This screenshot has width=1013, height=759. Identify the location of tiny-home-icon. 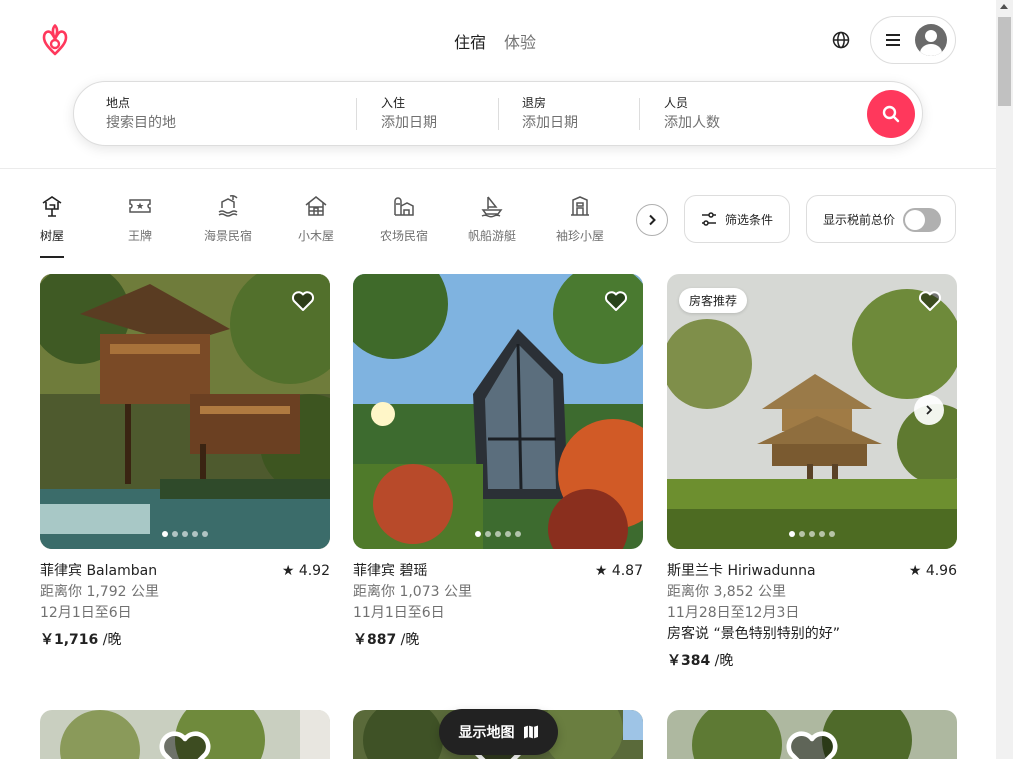
(580, 206).